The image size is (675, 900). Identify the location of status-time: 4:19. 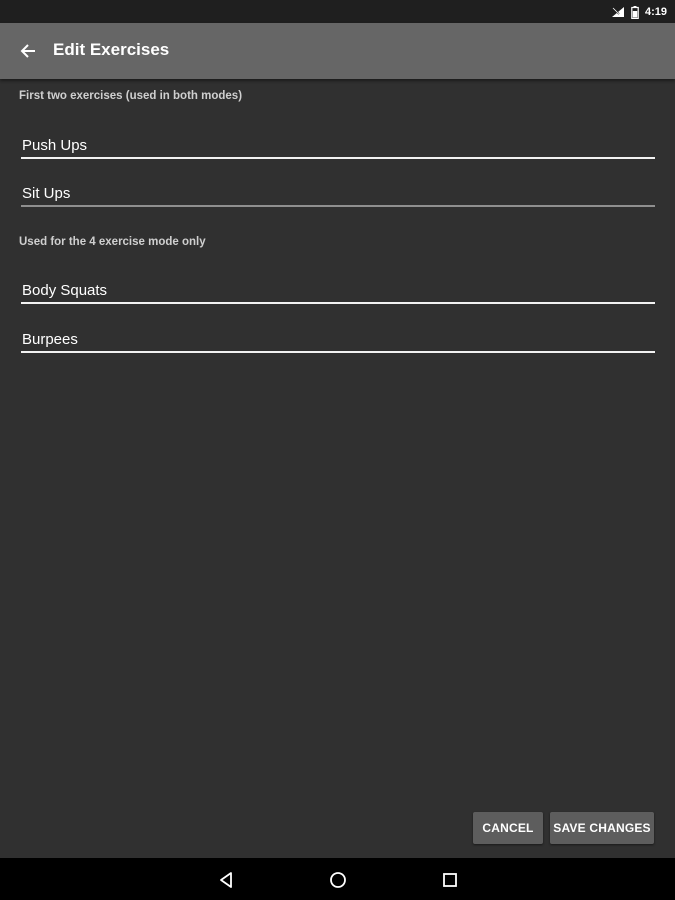
(655, 12).